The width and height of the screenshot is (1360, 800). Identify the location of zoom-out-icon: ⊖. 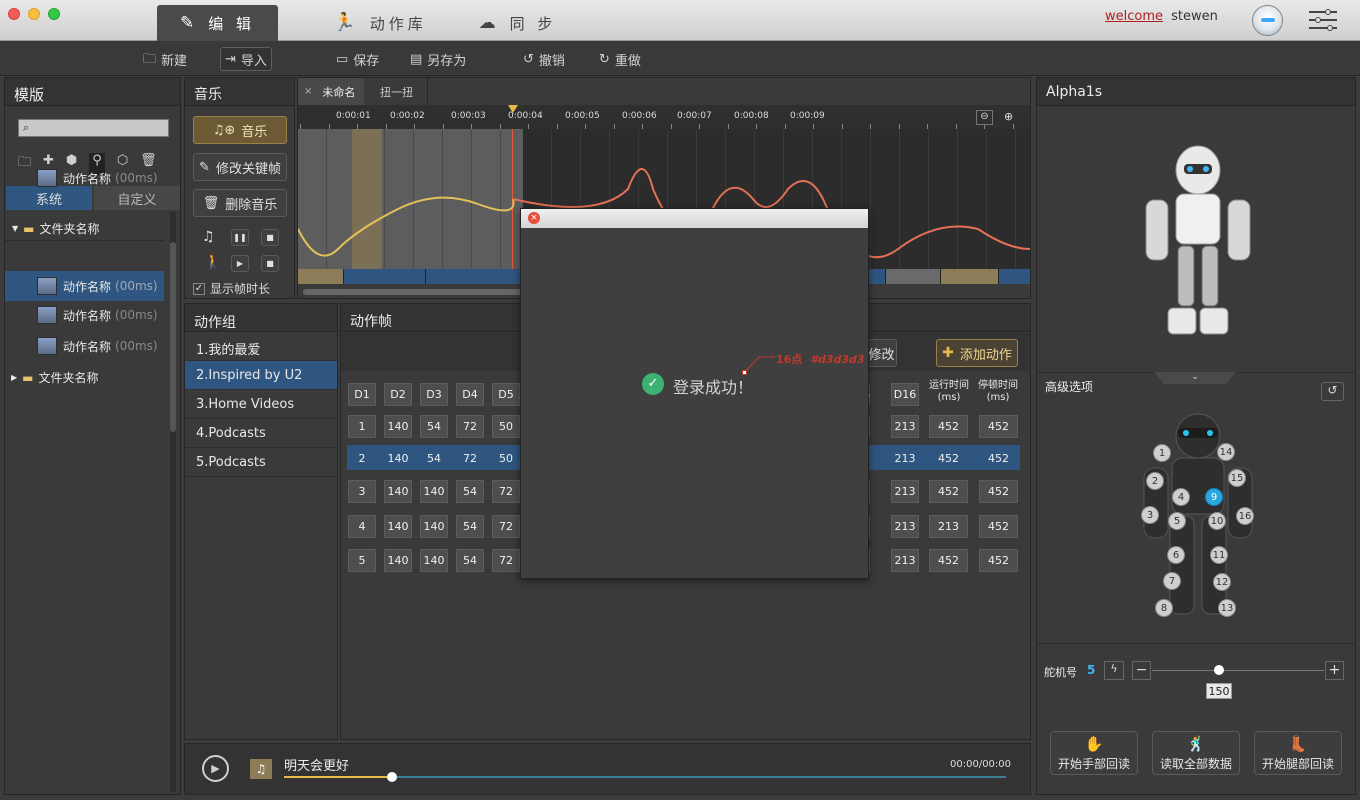
(984, 117).